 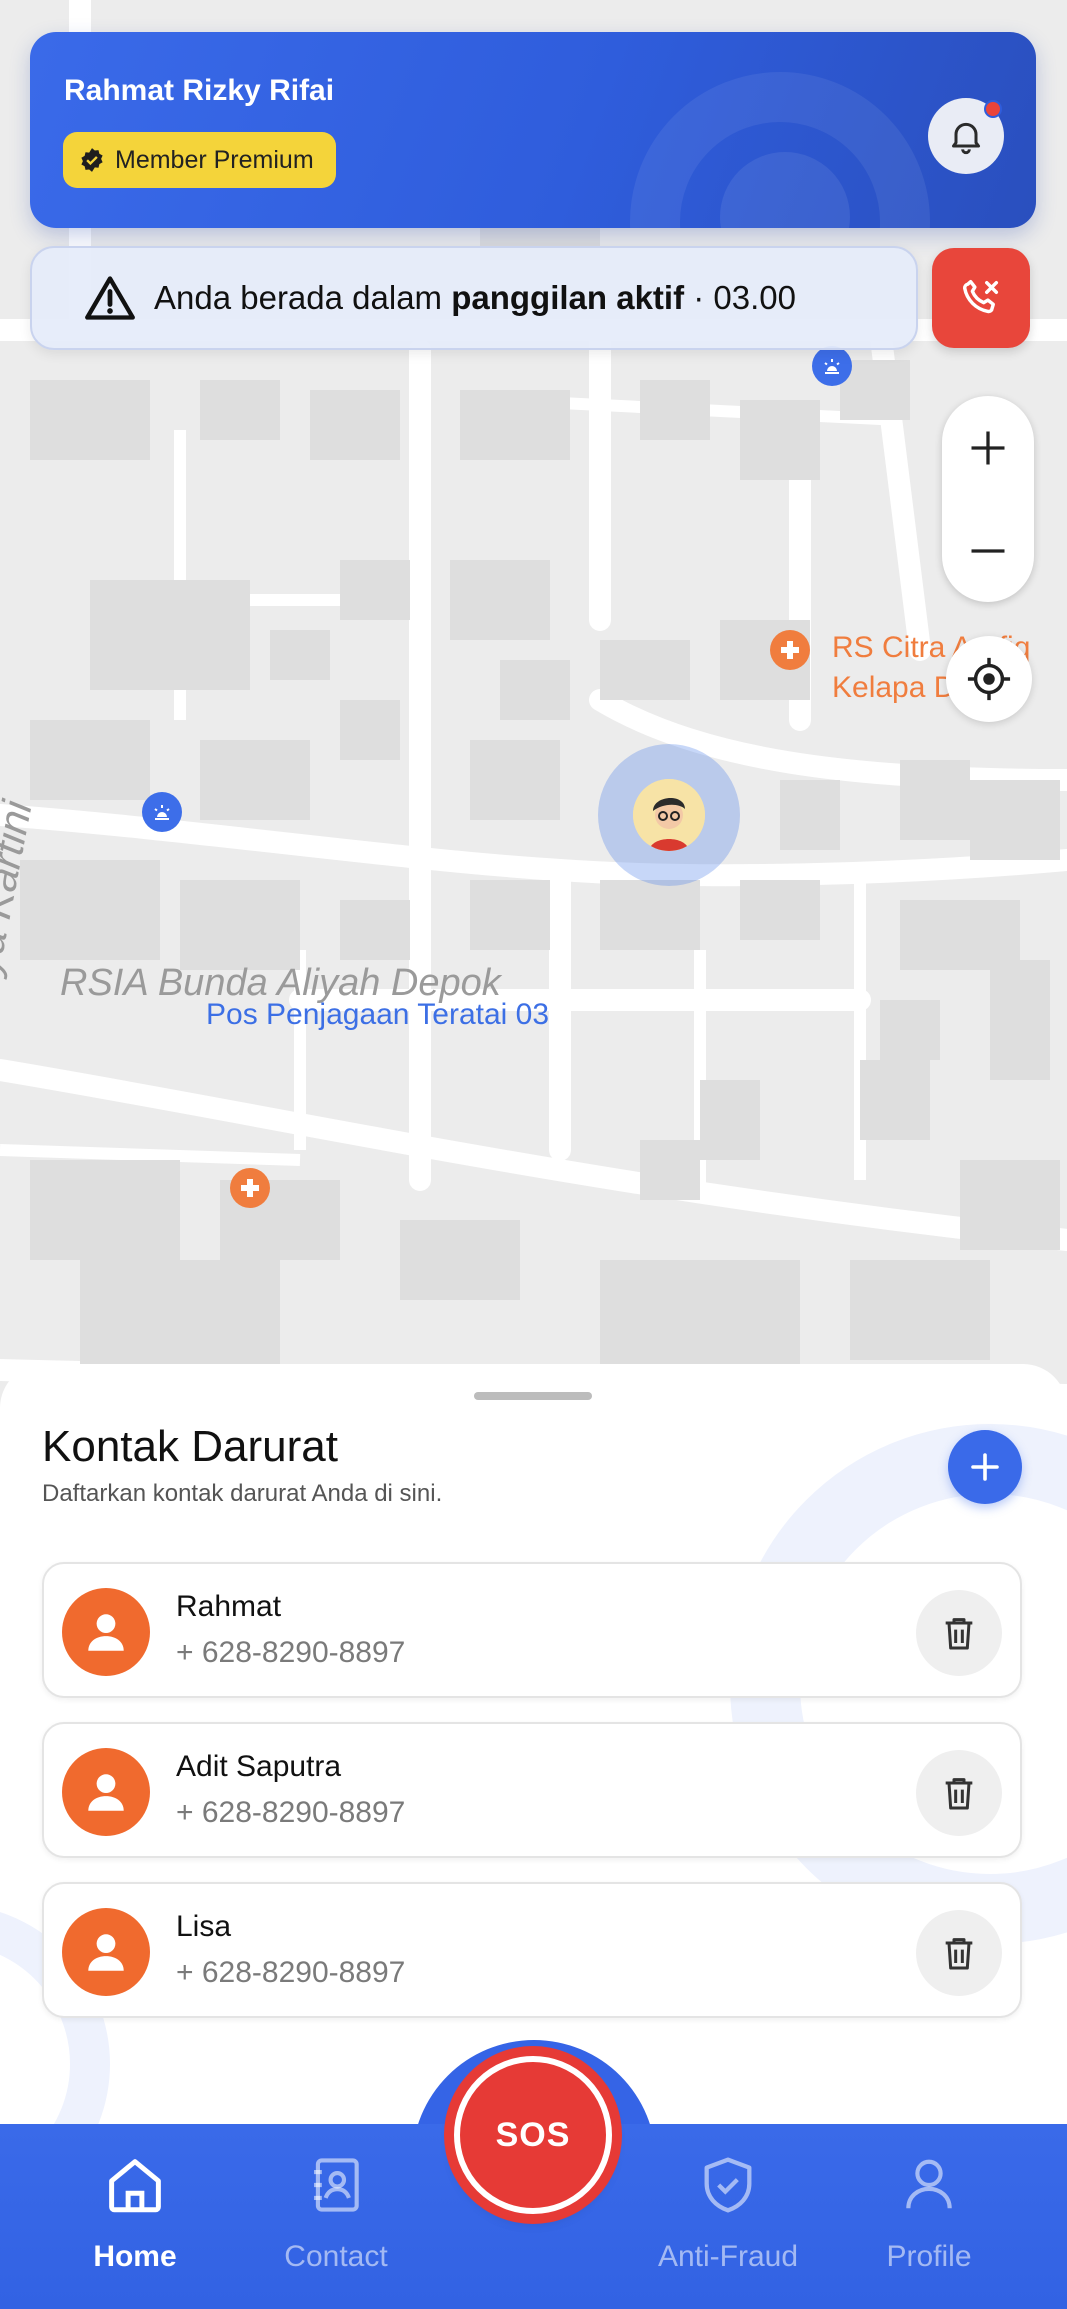 I want to click on call-timer: · 03.00, so click(x=740, y=297).